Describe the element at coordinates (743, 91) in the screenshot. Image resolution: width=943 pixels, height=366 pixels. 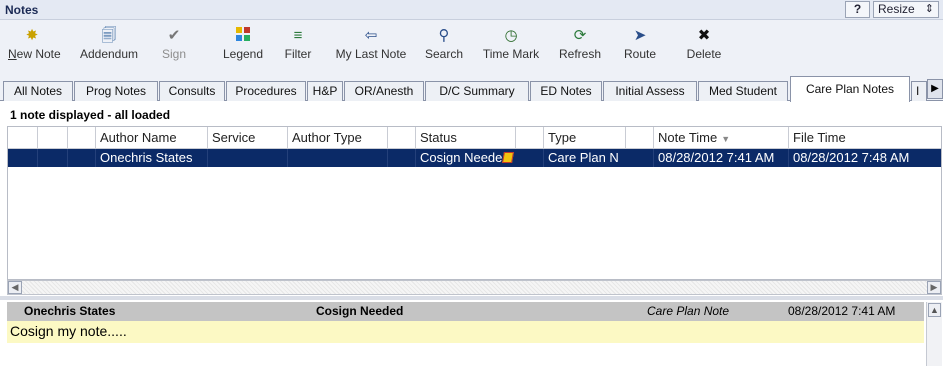
I see `tab-med-student: Med Student` at that location.